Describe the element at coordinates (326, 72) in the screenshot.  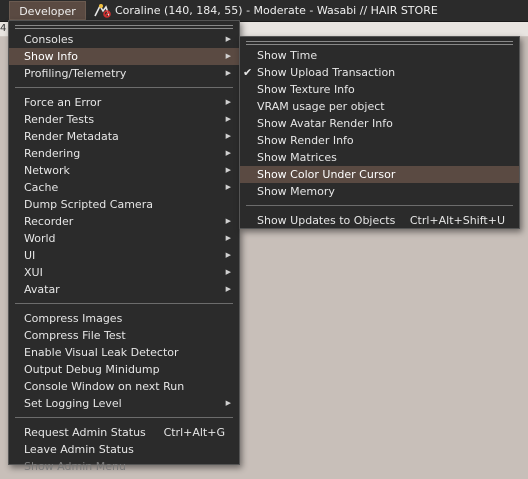
I see `menu-item-label: Show Upload Transaction` at that location.